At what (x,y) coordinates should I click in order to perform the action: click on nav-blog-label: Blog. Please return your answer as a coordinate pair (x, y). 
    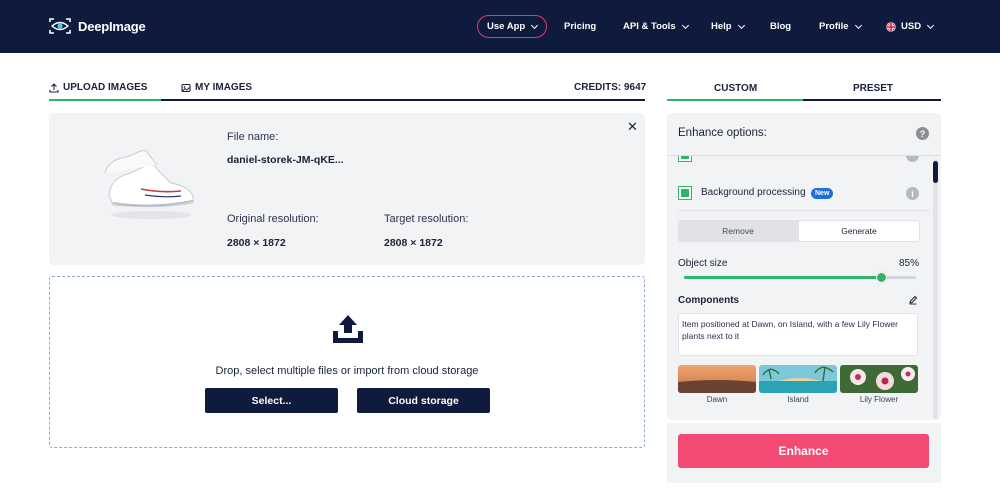
    Looking at the image, I should click on (781, 26).